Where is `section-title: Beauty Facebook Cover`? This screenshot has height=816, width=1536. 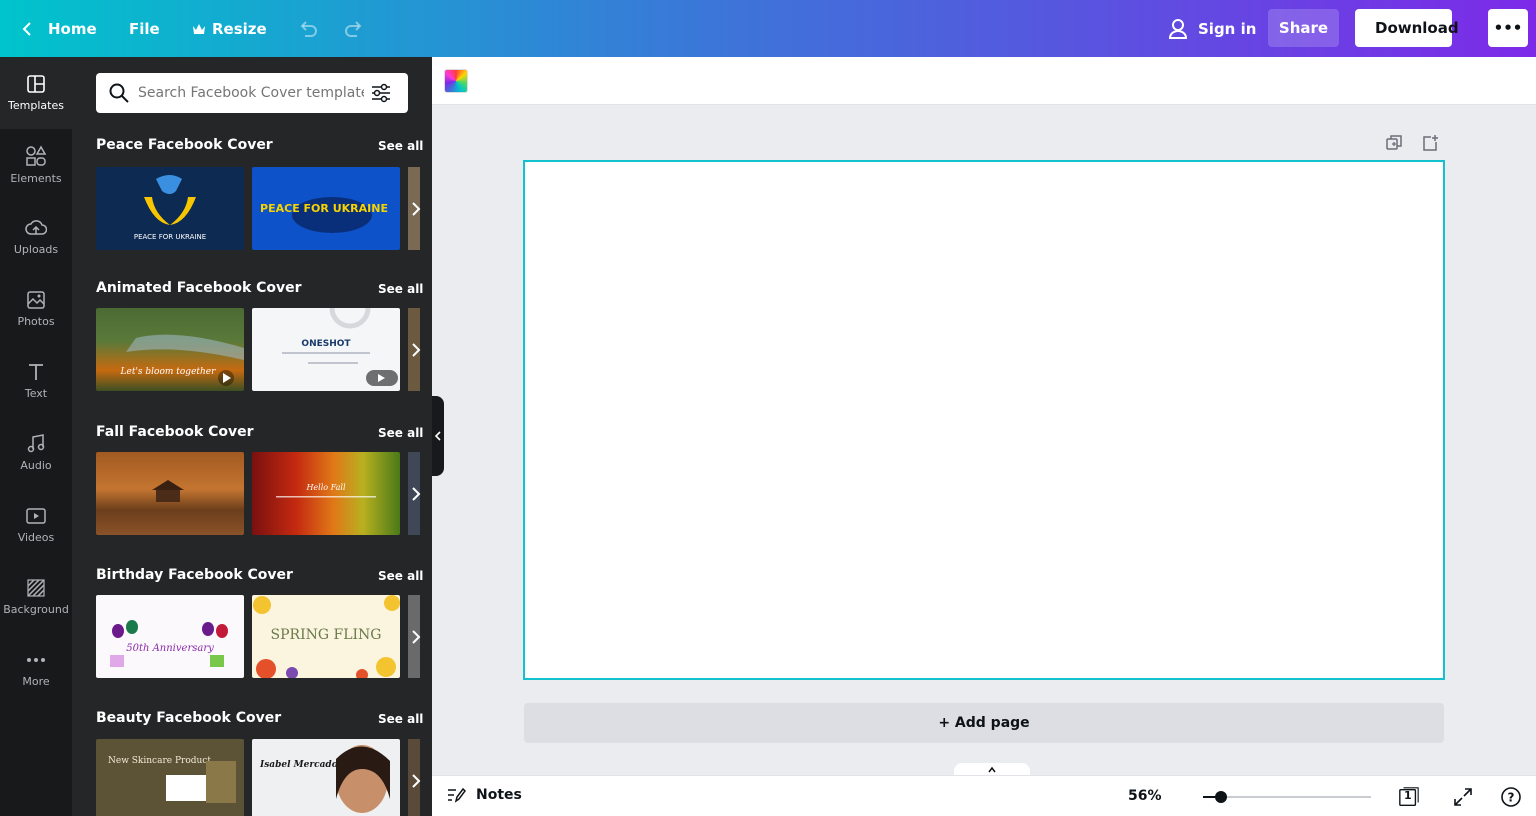 section-title: Beauty Facebook Cover is located at coordinates (189, 718).